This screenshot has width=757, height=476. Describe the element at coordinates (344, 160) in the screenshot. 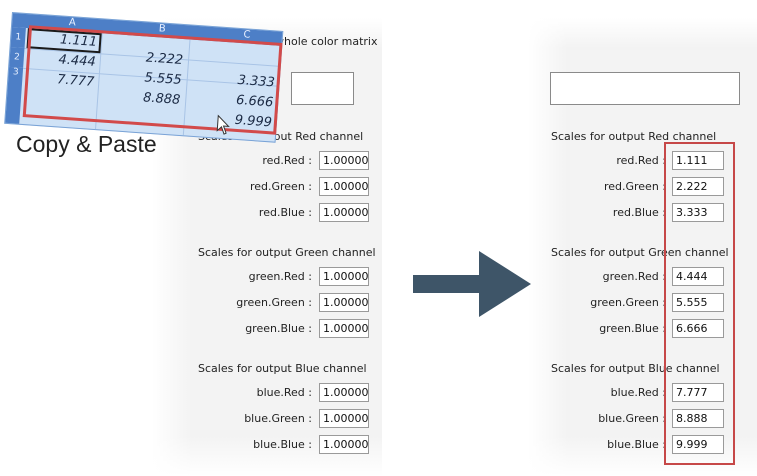

I see `field-red-red: 1.00000` at that location.